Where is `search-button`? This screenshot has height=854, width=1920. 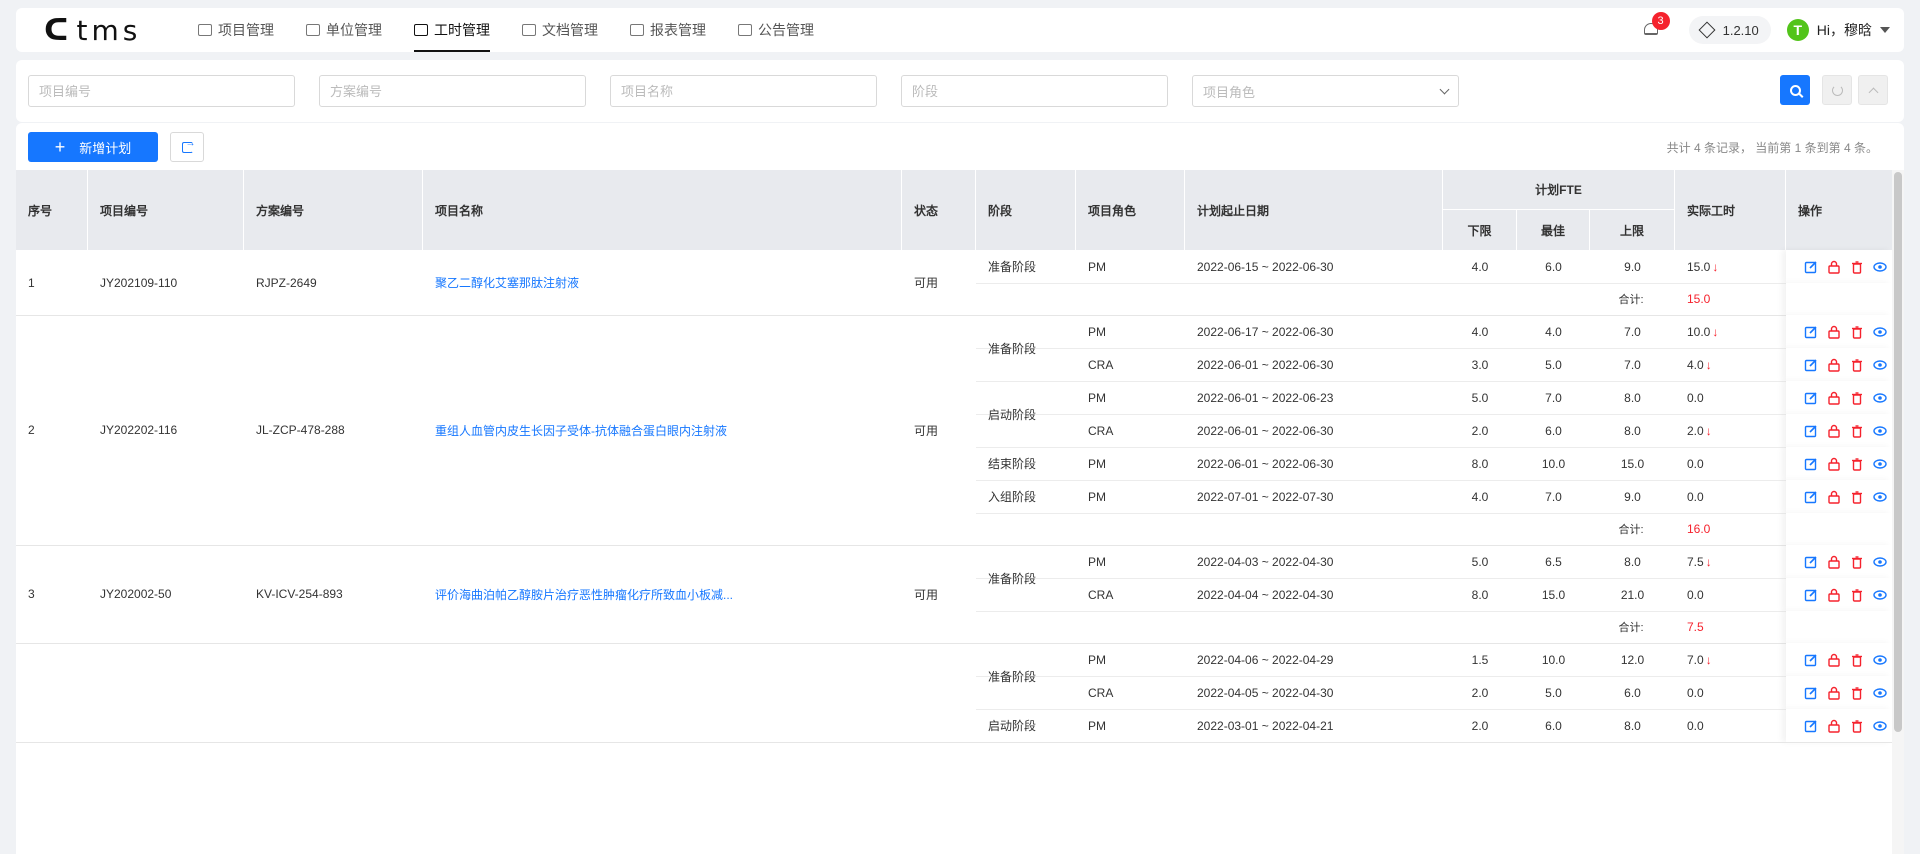 search-button is located at coordinates (1795, 90).